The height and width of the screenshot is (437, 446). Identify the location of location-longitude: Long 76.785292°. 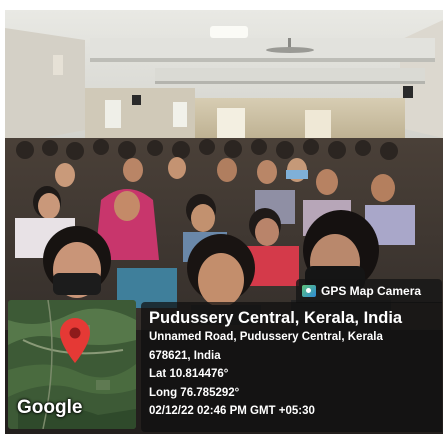
(194, 392).